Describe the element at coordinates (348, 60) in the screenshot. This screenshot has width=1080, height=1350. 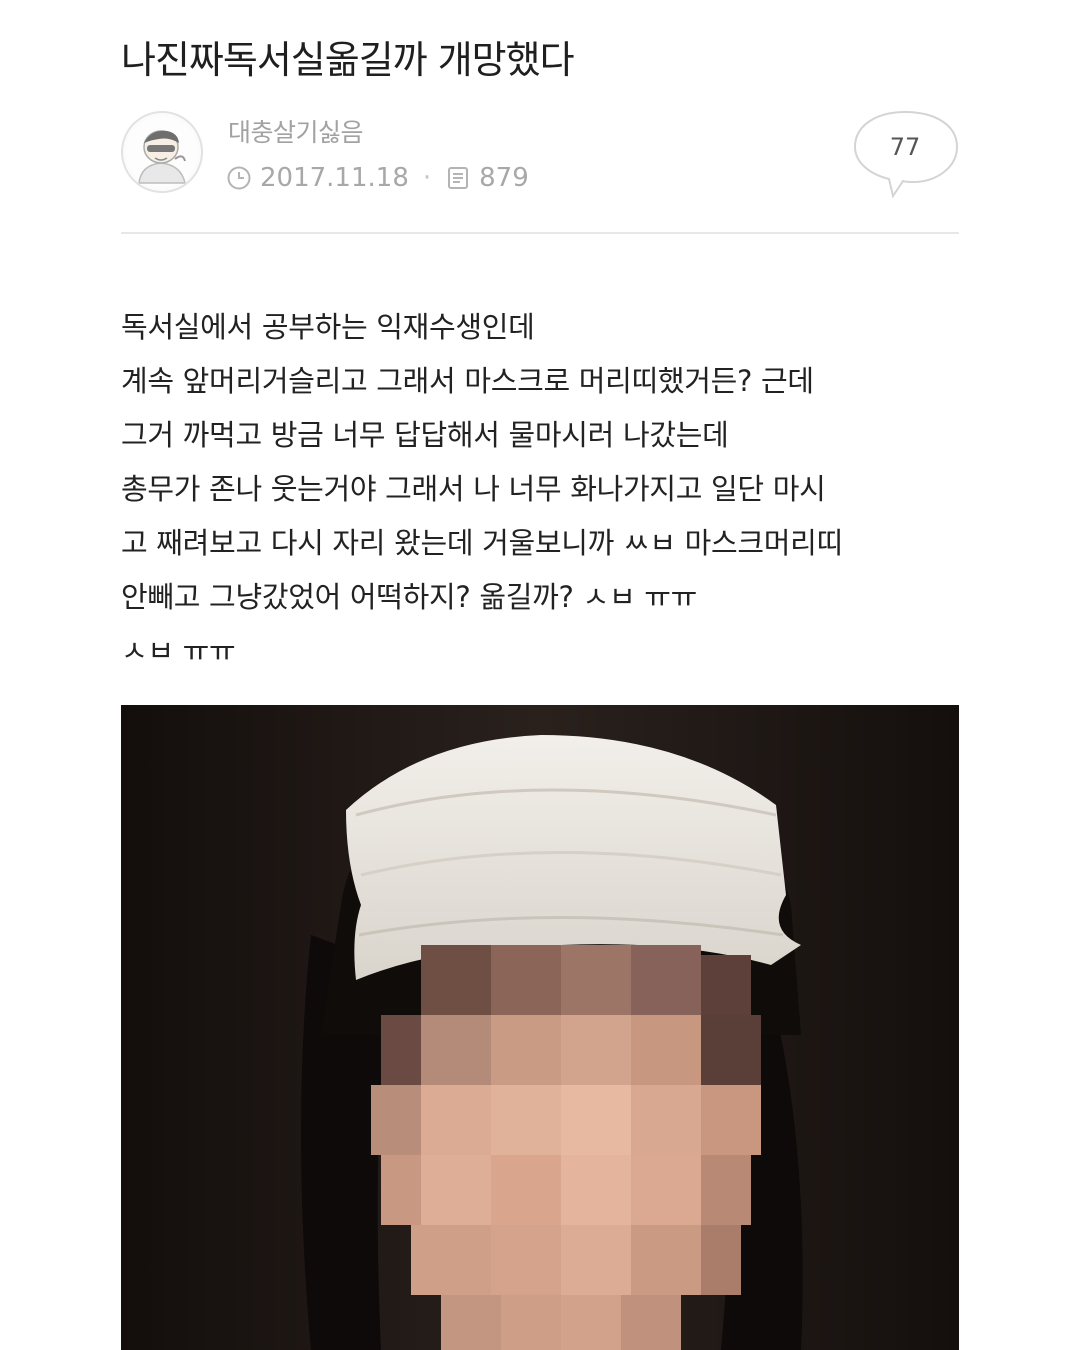
I see `post-title: 나진짜독서실옮길까 개망했다` at that location.